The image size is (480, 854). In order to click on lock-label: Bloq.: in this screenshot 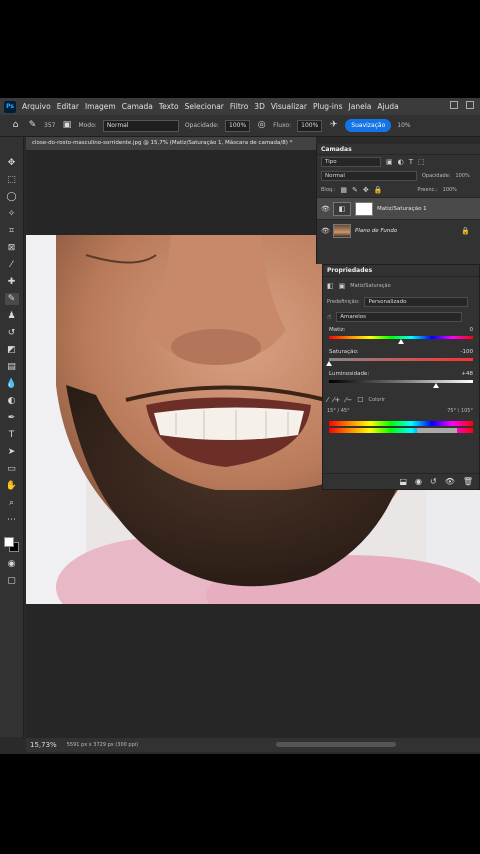, I will do `click(328, 190)`.